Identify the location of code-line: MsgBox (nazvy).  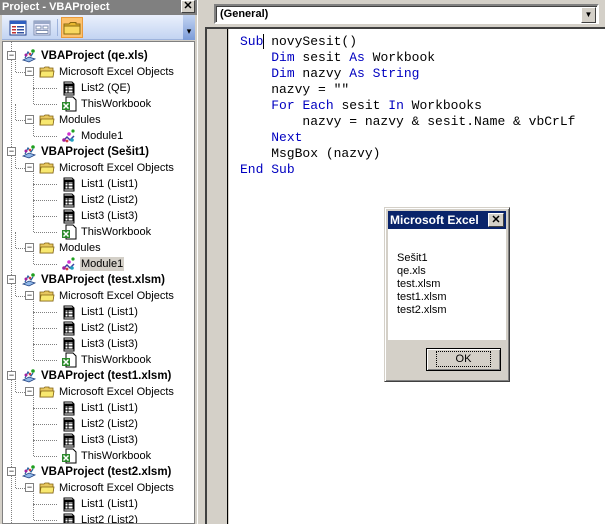
(310, 154).